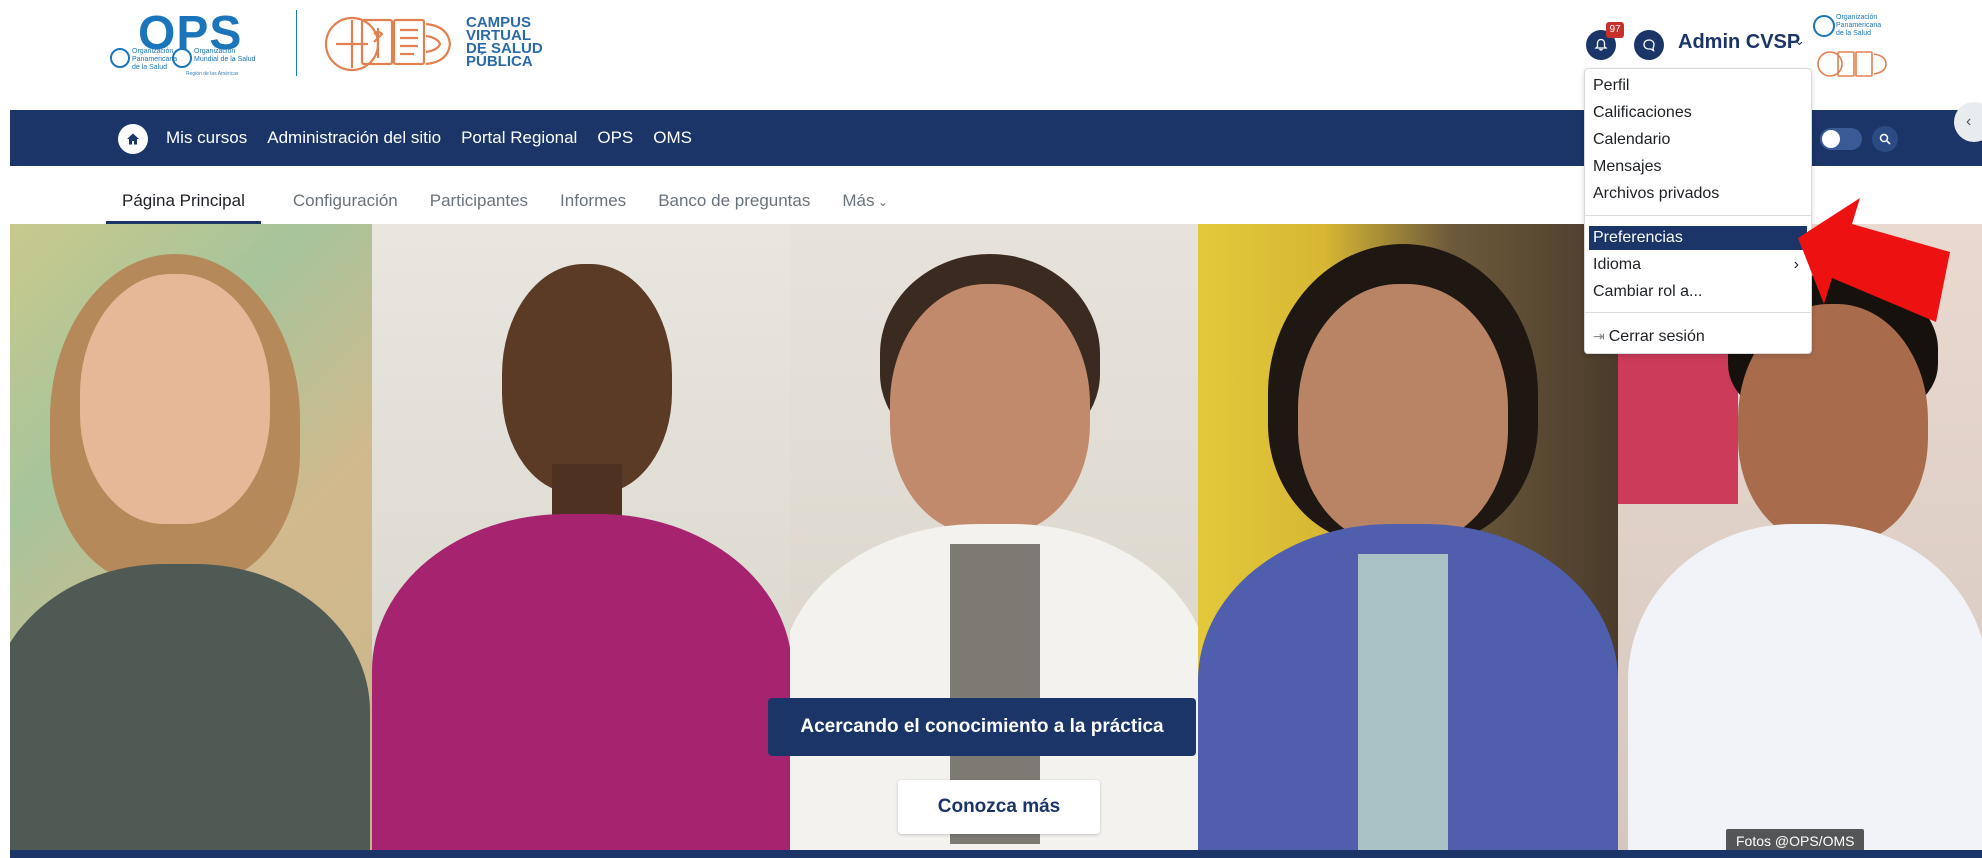 This screenshot has width=1982, height=858. I want to click on hero-photo-5-uniform, so click(1805, 687).